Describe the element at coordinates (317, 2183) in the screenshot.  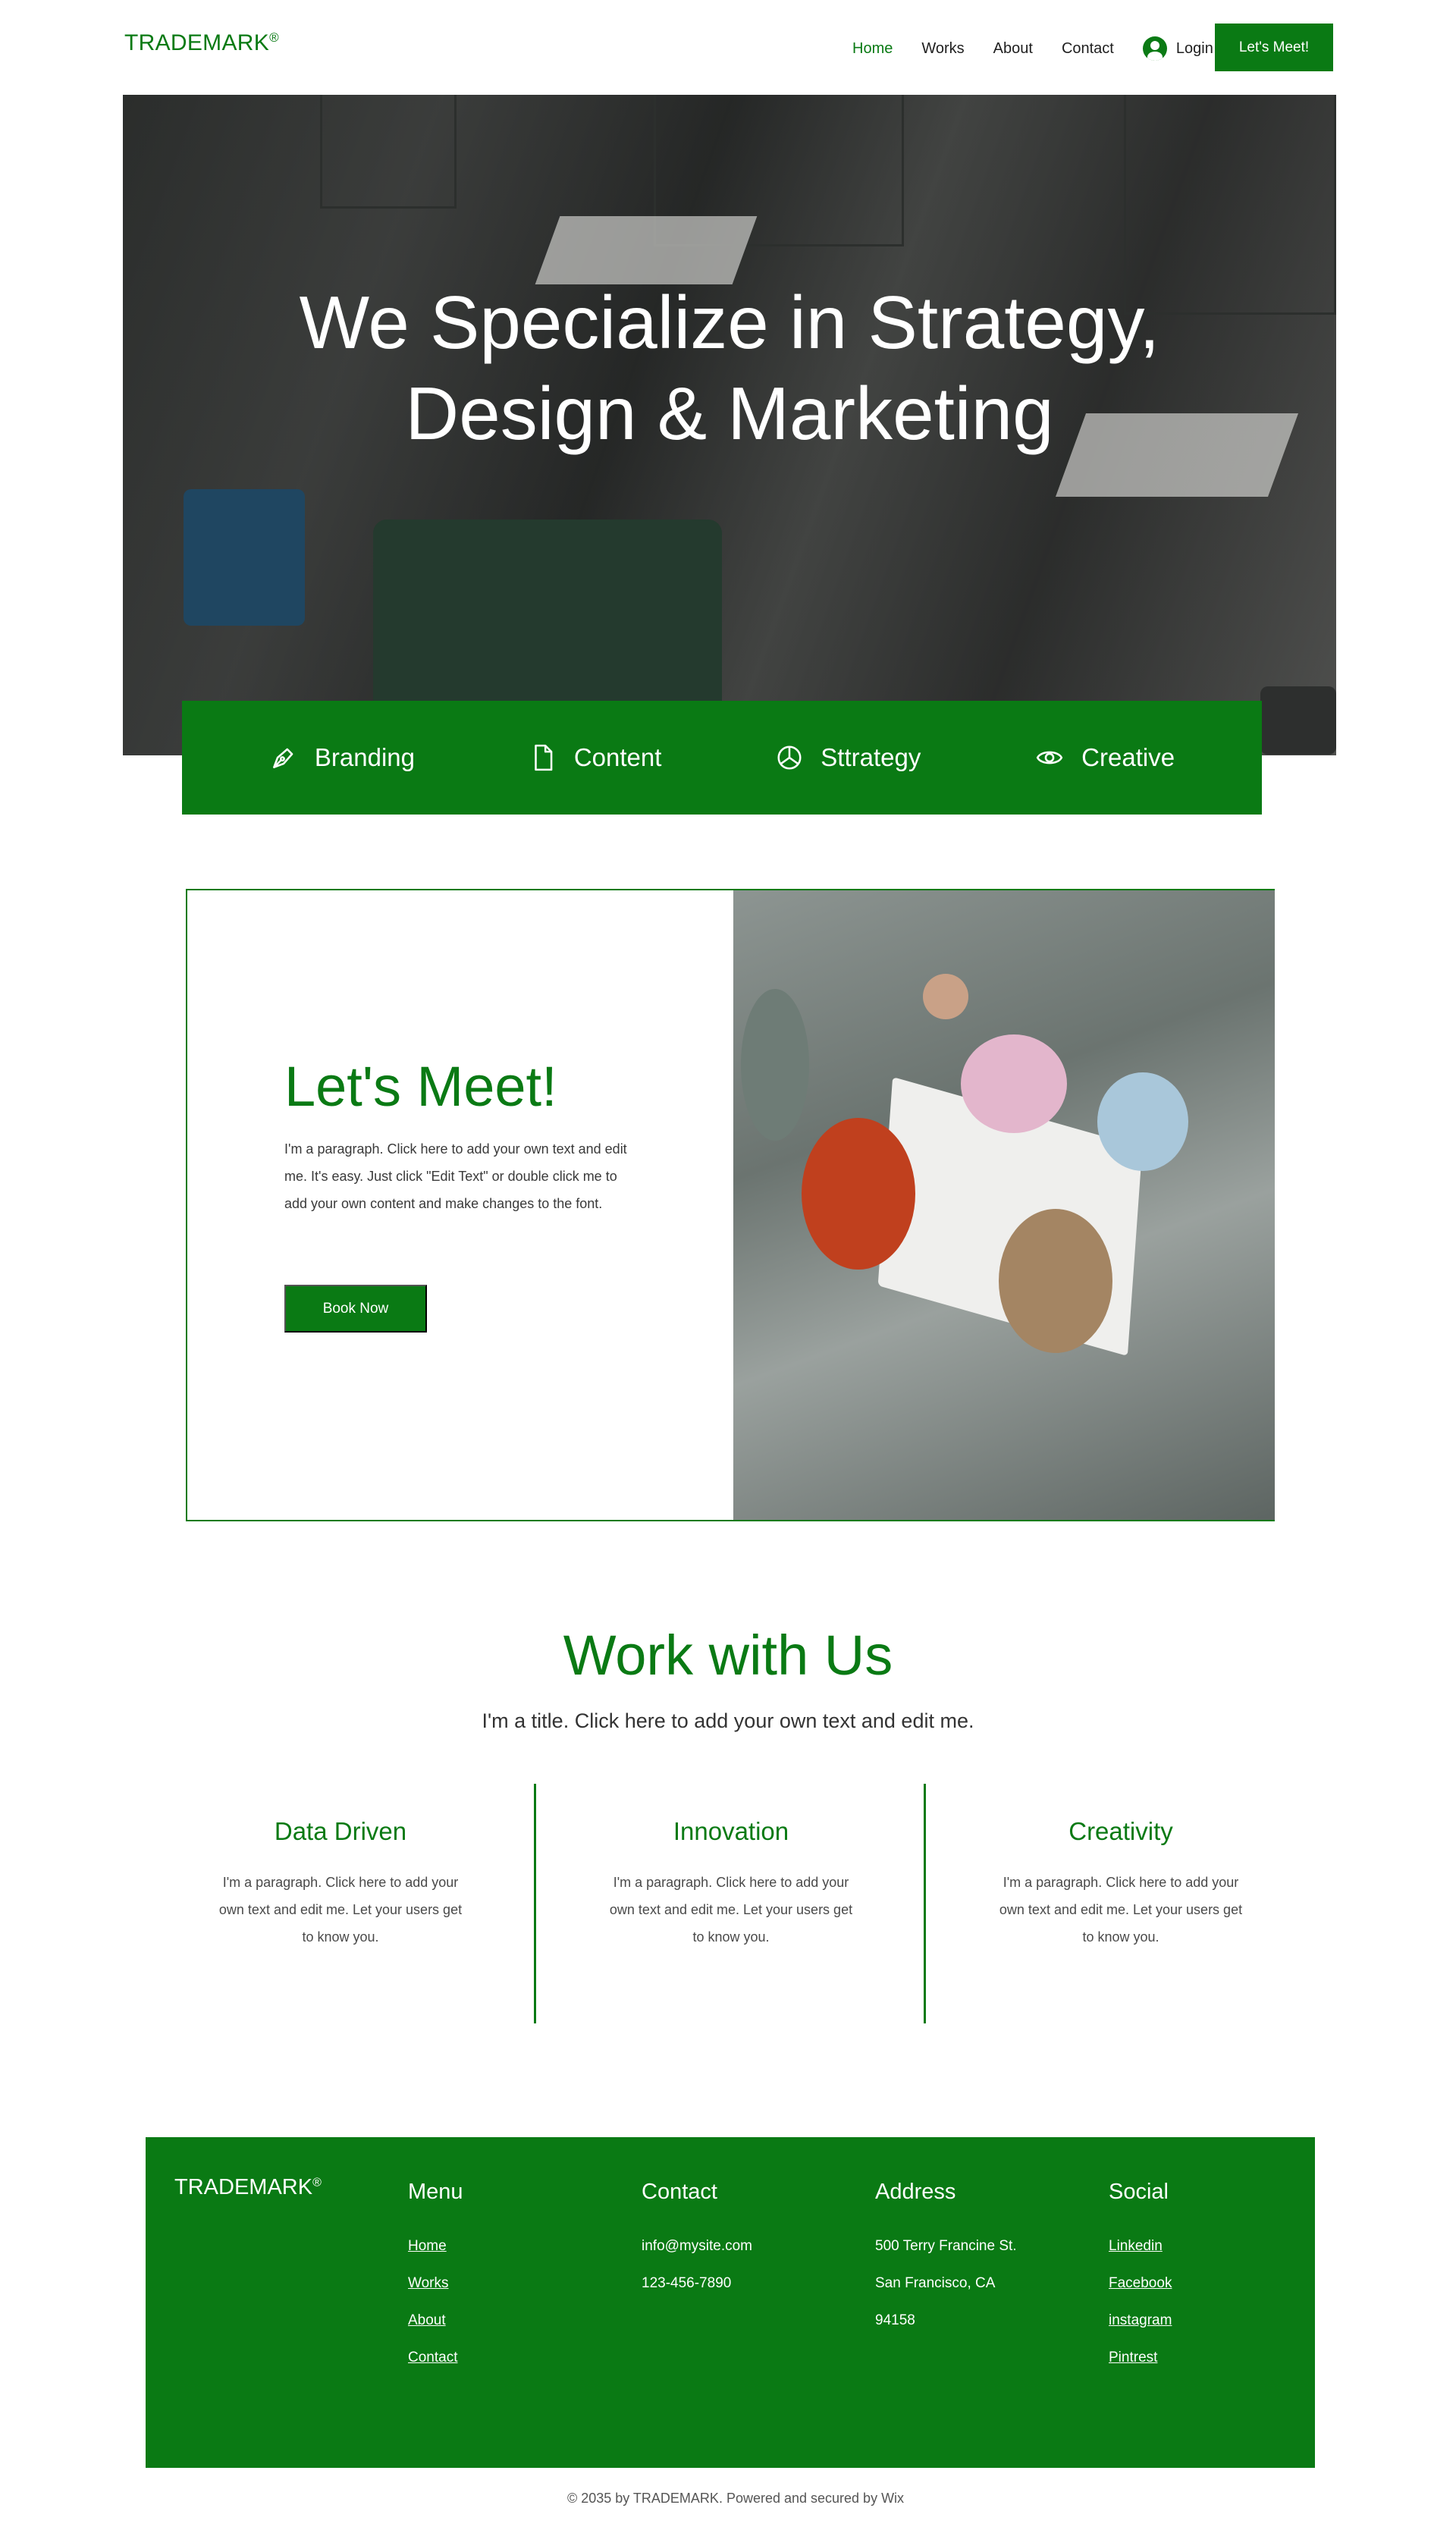
I see `footer-logo-registered-mark: ®` at that location.